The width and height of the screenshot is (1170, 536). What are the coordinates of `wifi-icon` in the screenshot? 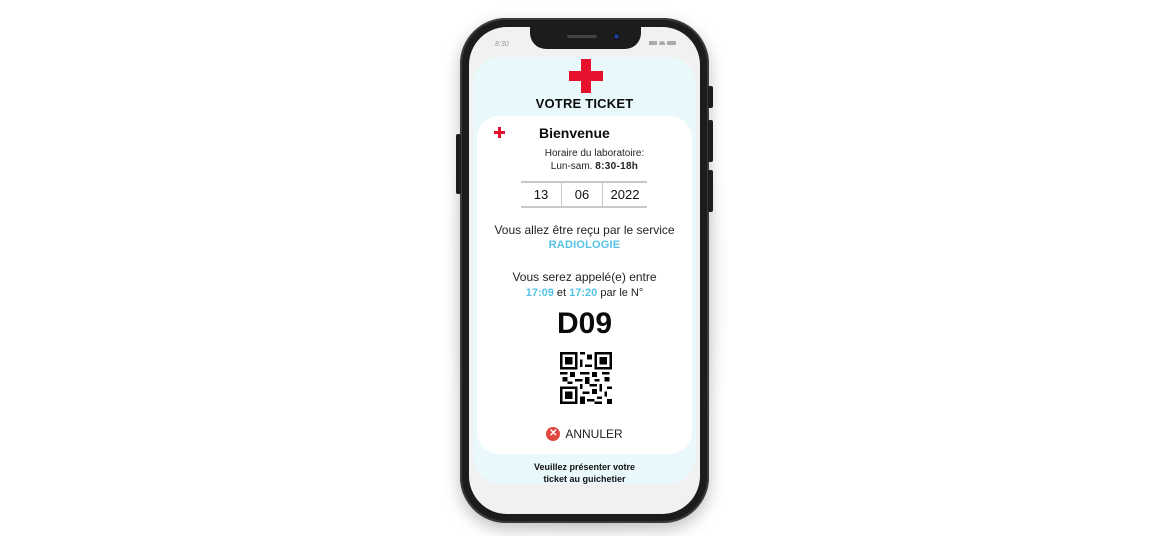 It's located at (662, 43).